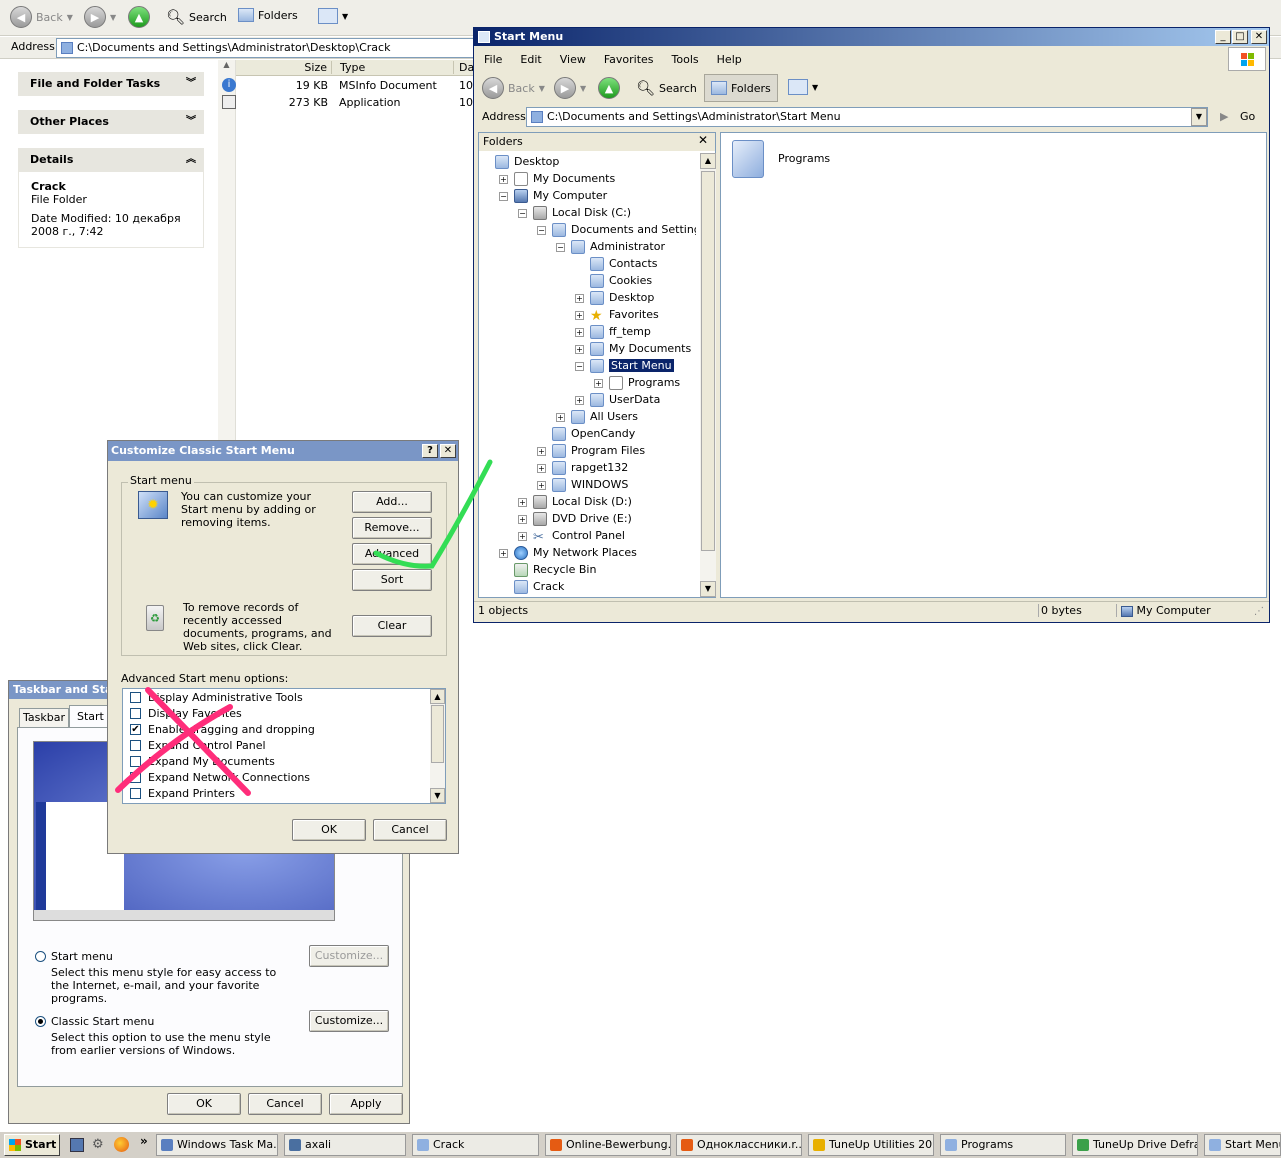 The height and width of the screenshot is (1158, 1281). I want to click on tree-item: + My Documents, so click(633, 348).